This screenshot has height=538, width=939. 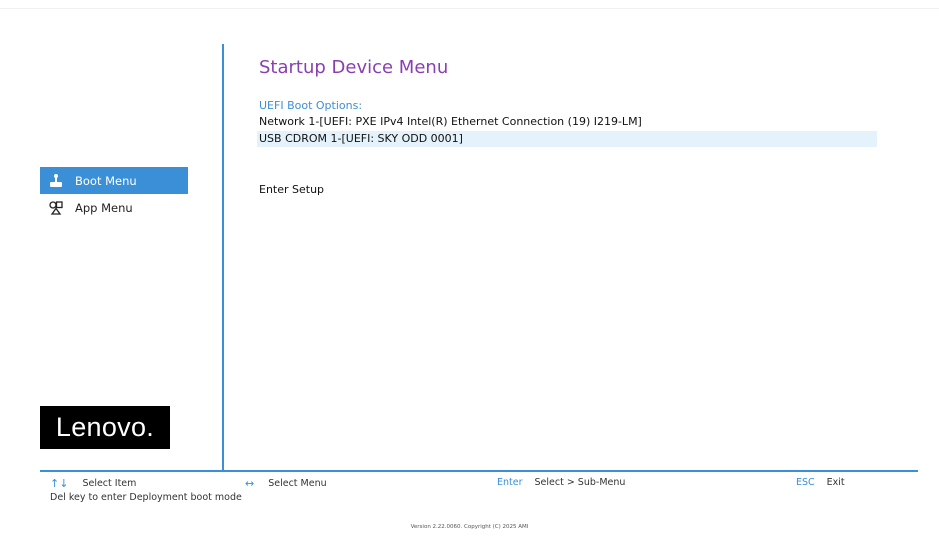 What do you see at coordinates (567, 139) in the screenshot?
I see `boot-option-usb-cdrom: USB CDROM 1-[UEFI: SKY ODD 0001]` at bounding box center [567, 139].